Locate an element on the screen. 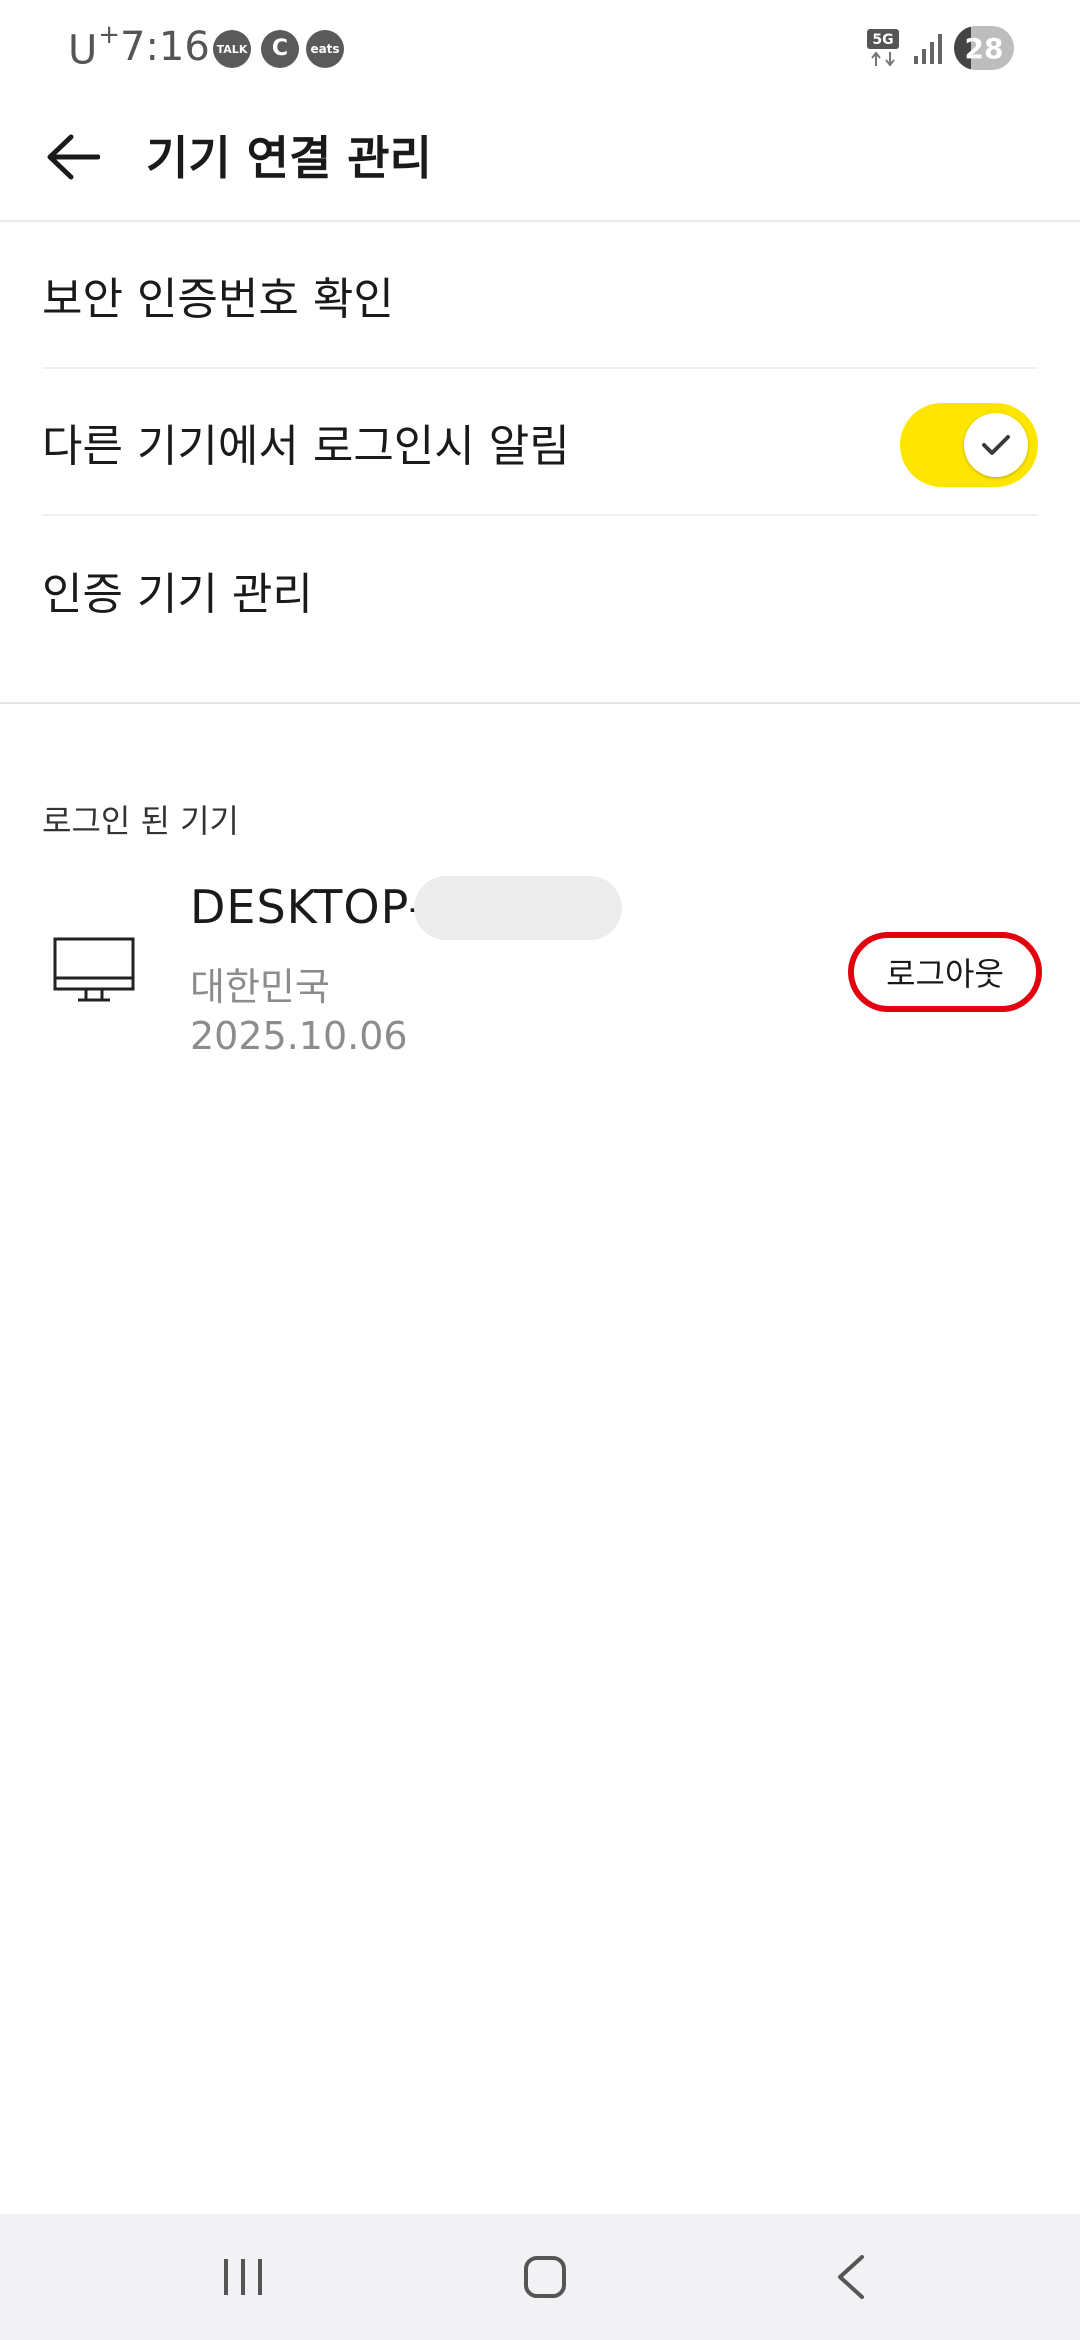 The width and height of the screenshot is (1080, 2340). recent-apps-button is located at coordinates (243, 2277).